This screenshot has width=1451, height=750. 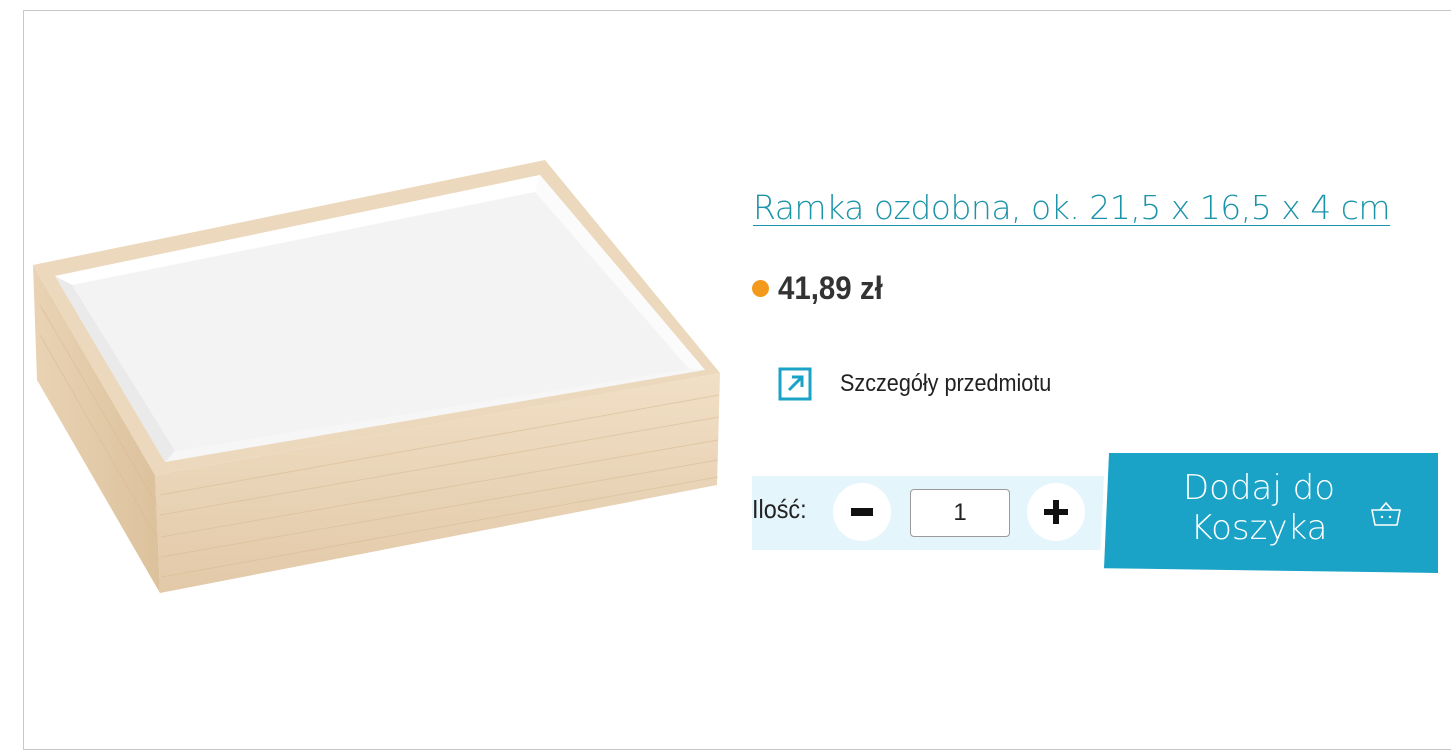 I want to click on increase-quantity-button, so click(x=1056, y=512).